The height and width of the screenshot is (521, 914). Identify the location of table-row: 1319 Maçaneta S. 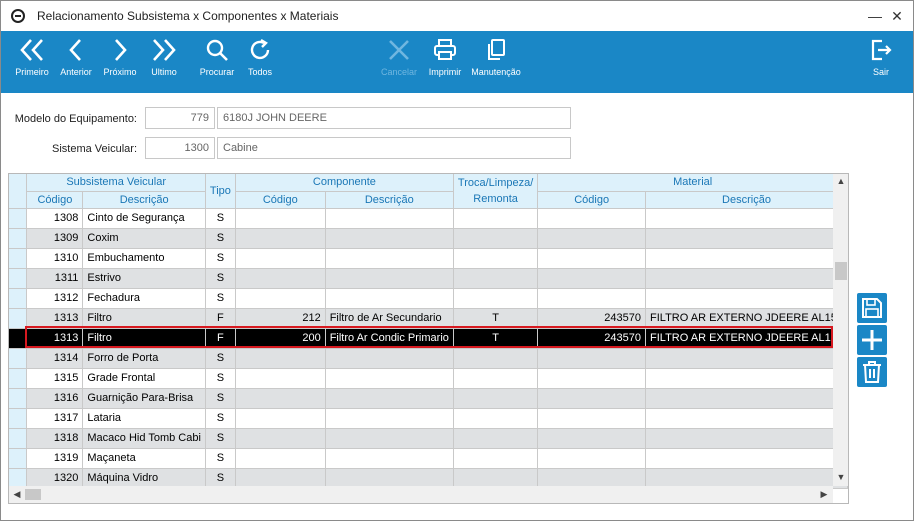
(428, 458).